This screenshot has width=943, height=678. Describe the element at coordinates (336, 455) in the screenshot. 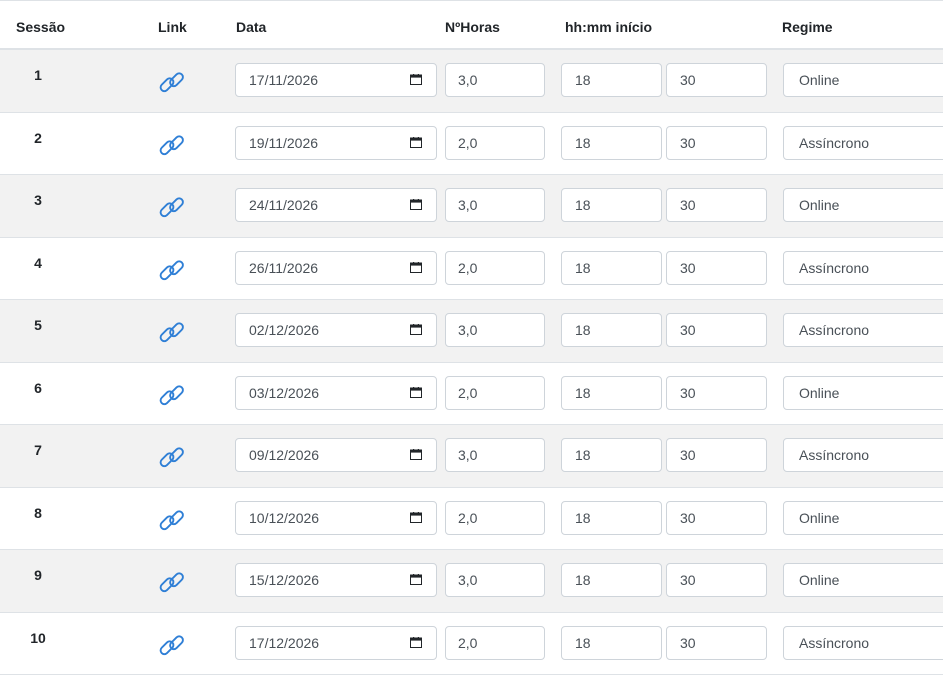

I see `date-input: 09/12/2026` at that location.